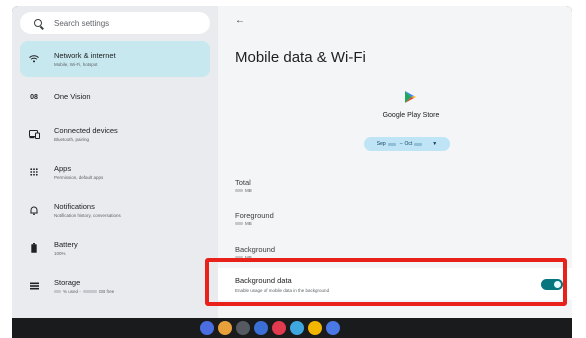  I want to click on usage-foreground: Foreground MB, so click(254, 219).